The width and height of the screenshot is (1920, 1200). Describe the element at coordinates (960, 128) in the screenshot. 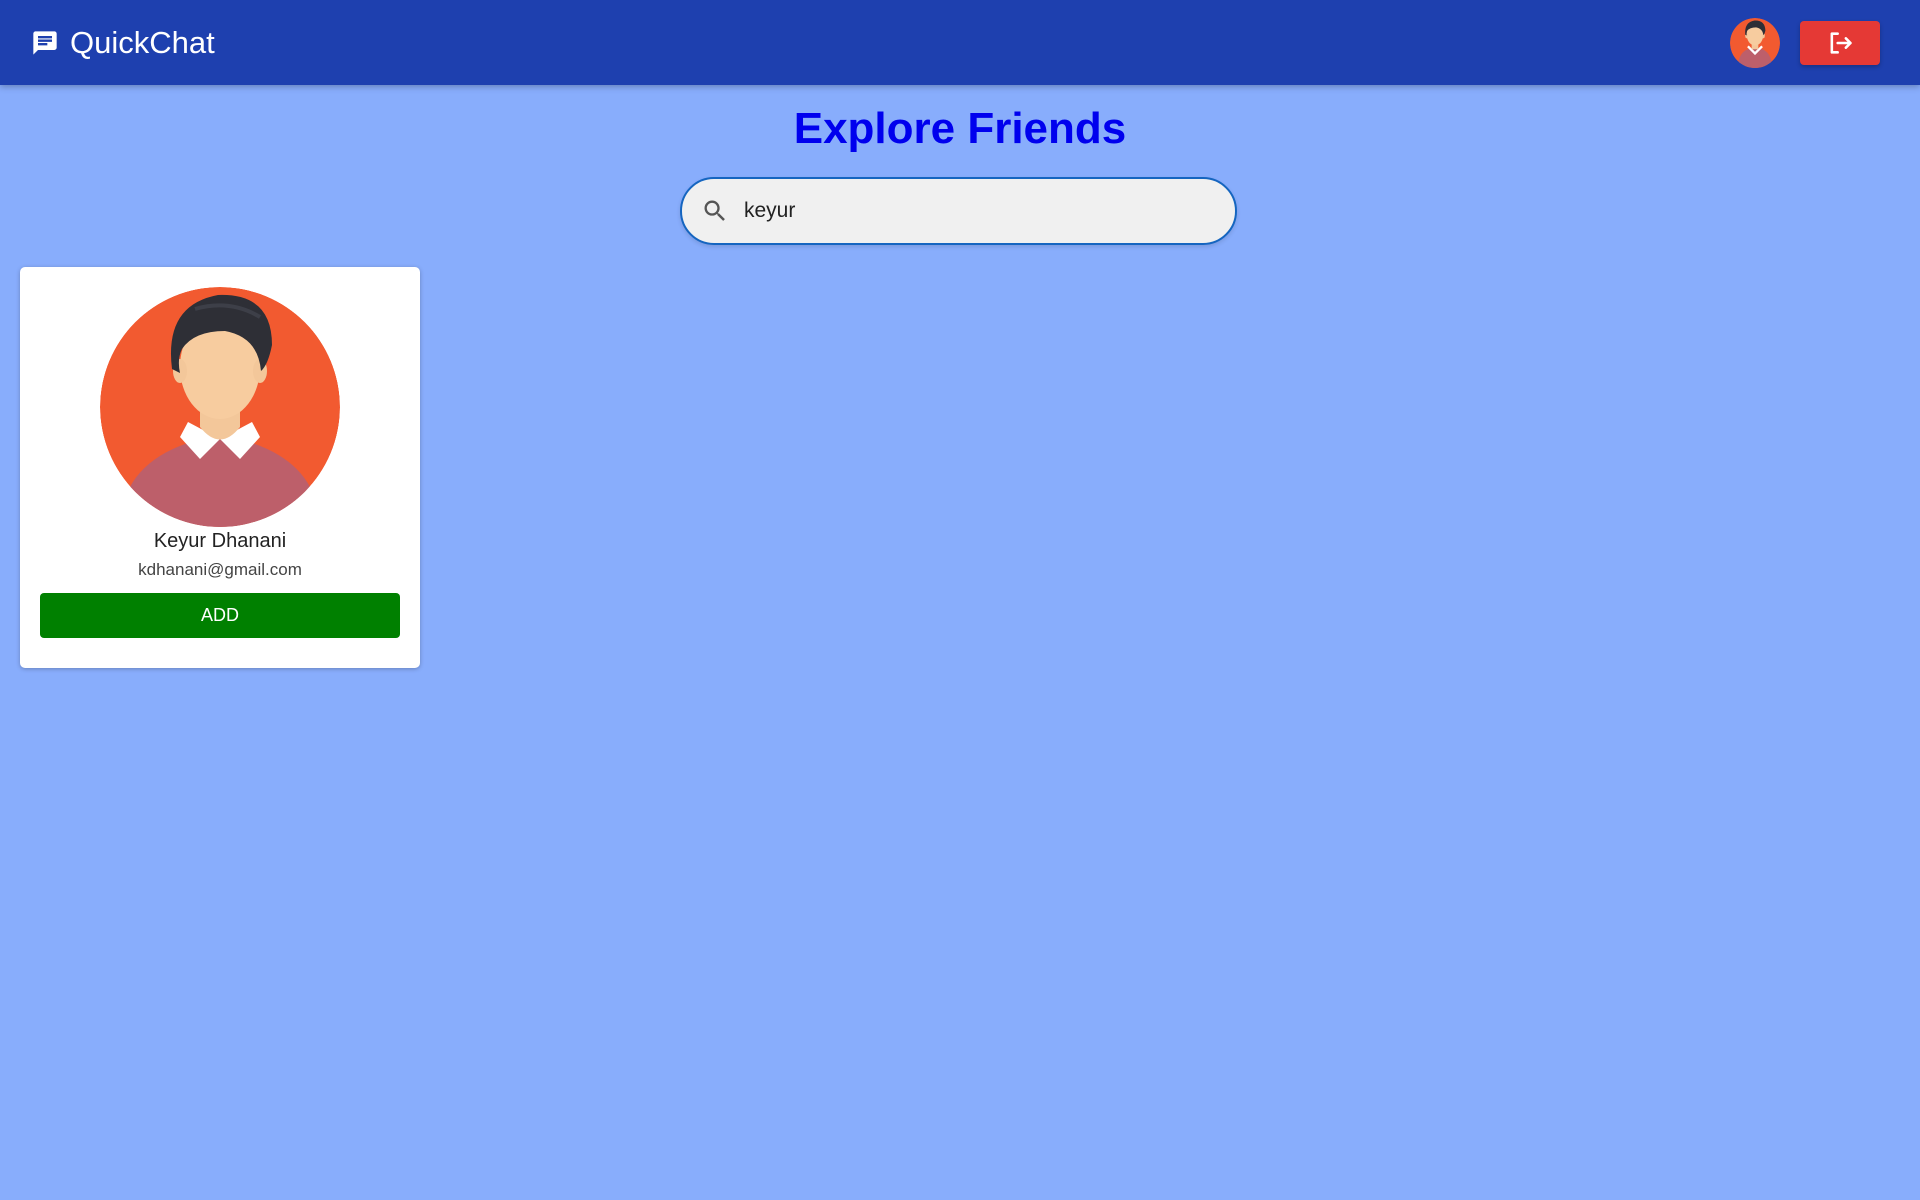

I see `page-title: Explore Friends` at that location.